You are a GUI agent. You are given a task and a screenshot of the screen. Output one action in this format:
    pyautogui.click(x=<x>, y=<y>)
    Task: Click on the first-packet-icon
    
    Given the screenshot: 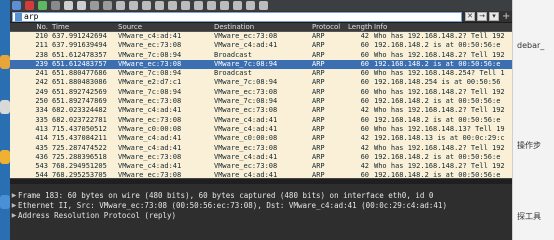 What is the action you would take?
    pyautogui.click(x=172, y=5)
    